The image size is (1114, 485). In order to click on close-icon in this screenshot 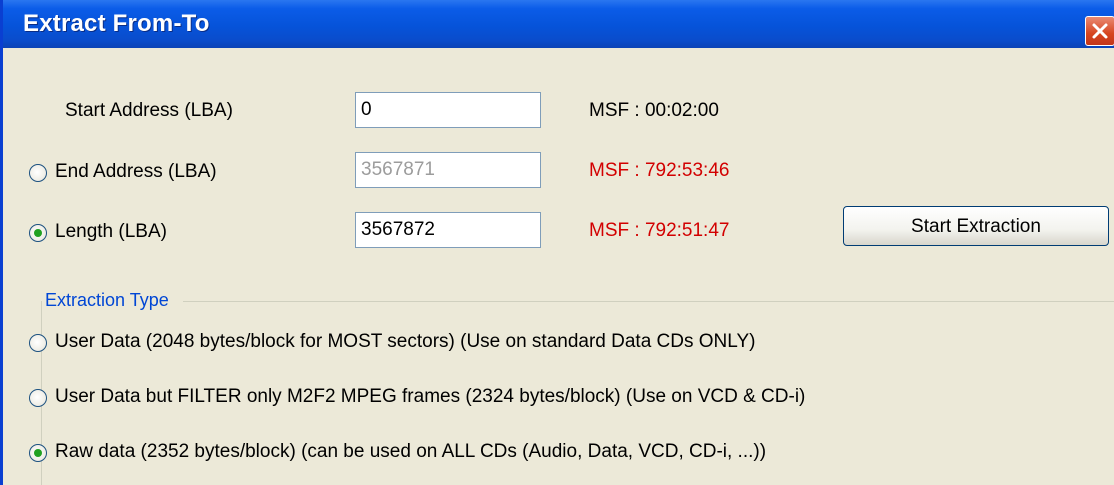, I will do `click(1100, 31)`.